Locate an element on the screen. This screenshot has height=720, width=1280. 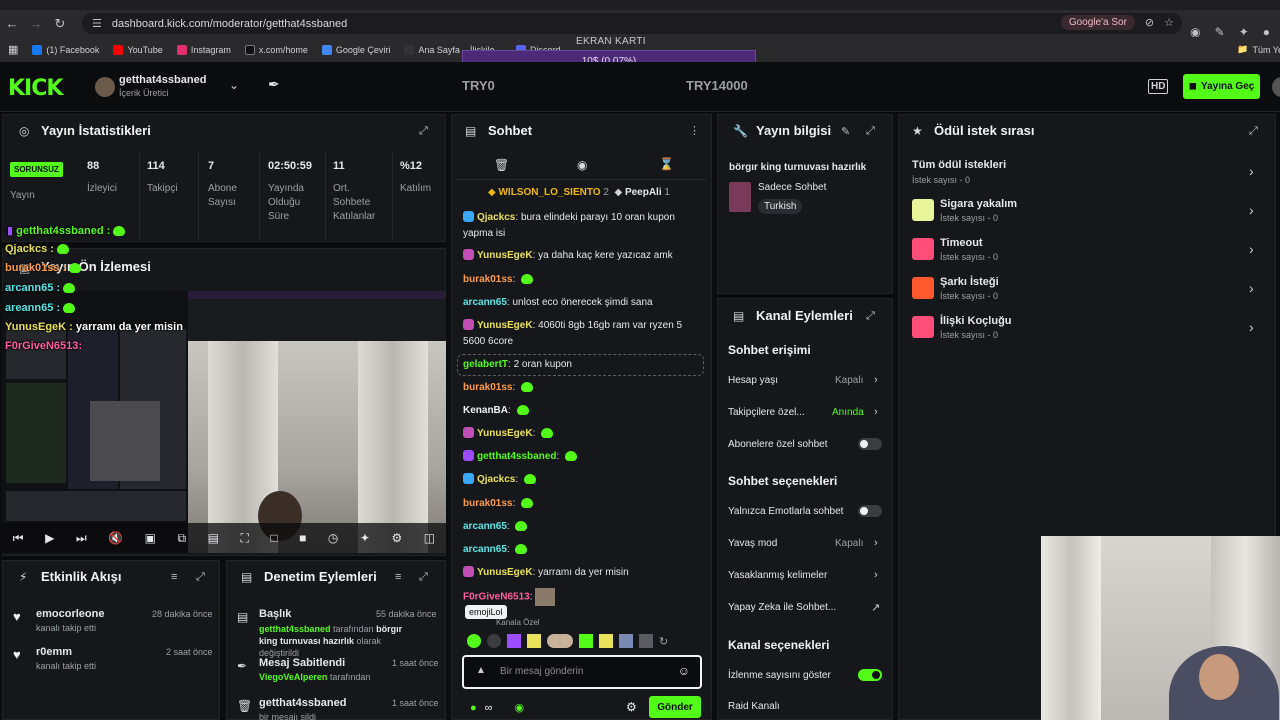
hourglass-icon: ⌛ is located at coordinates (666, 164).